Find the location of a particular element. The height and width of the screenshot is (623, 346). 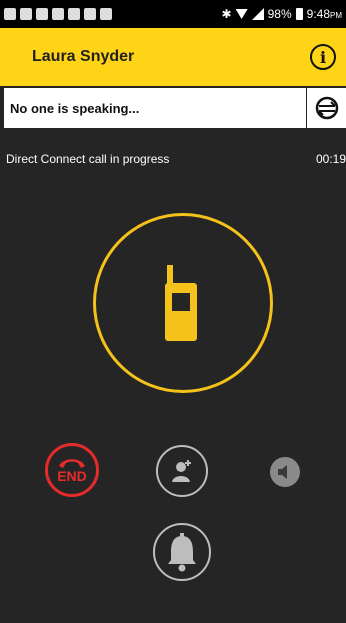

call-status-line: Direct Connect call in progress 00:19 is located at coordinates (176, 159).